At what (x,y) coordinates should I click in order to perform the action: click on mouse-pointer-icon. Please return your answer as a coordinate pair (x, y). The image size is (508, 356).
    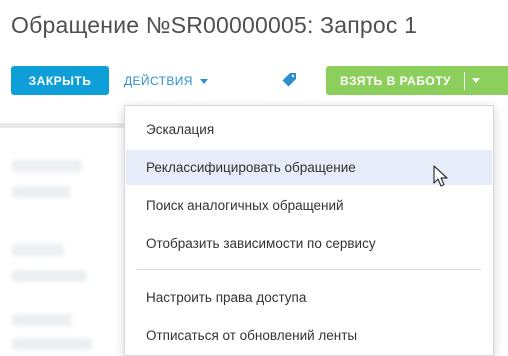
    Looking at the image, I should click on (440, 176).